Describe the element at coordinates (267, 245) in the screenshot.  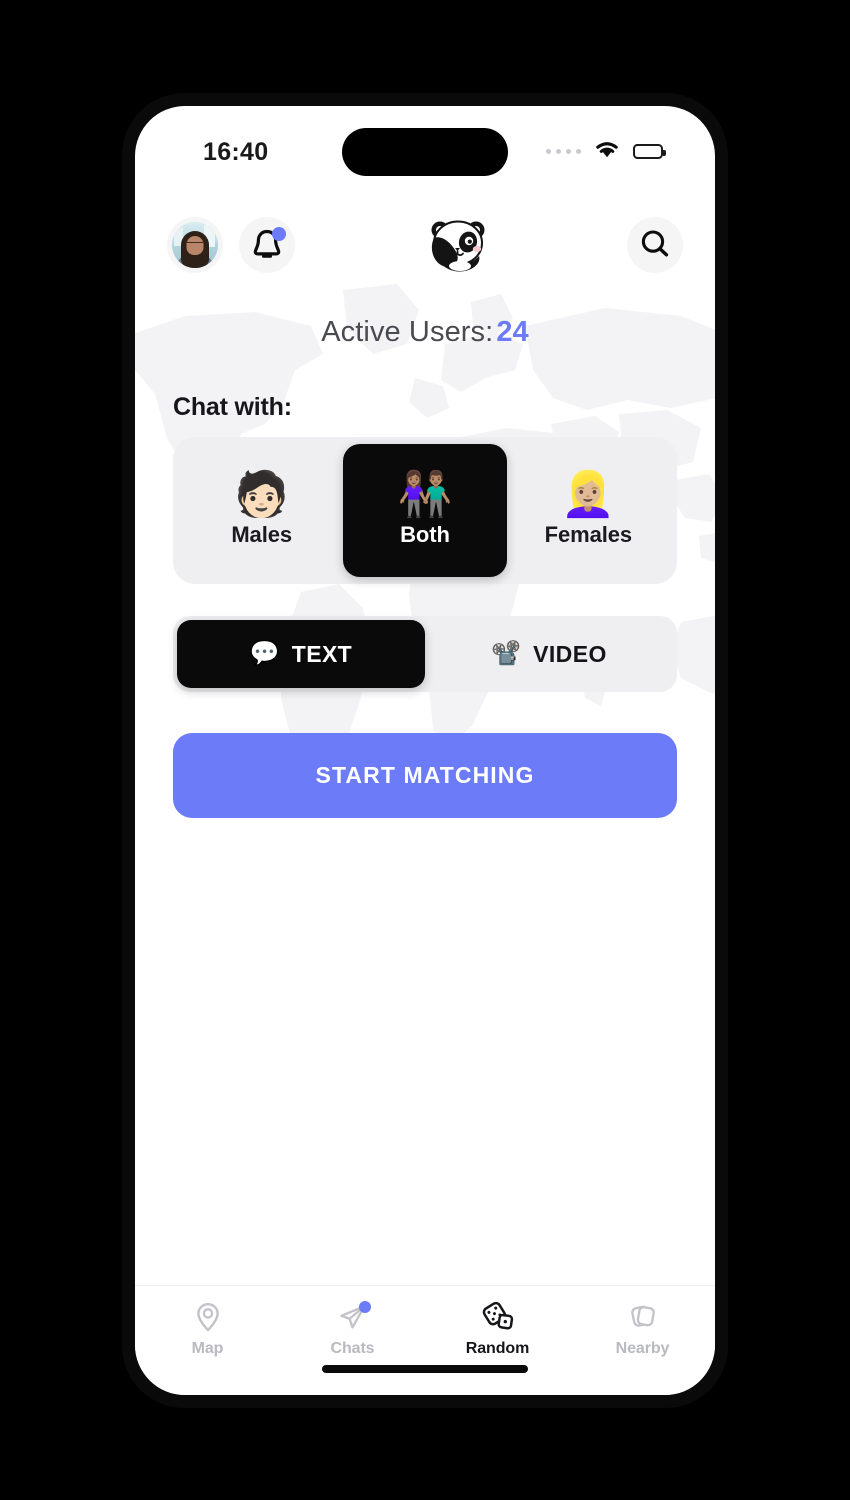
I see `notifications-button` at that location.